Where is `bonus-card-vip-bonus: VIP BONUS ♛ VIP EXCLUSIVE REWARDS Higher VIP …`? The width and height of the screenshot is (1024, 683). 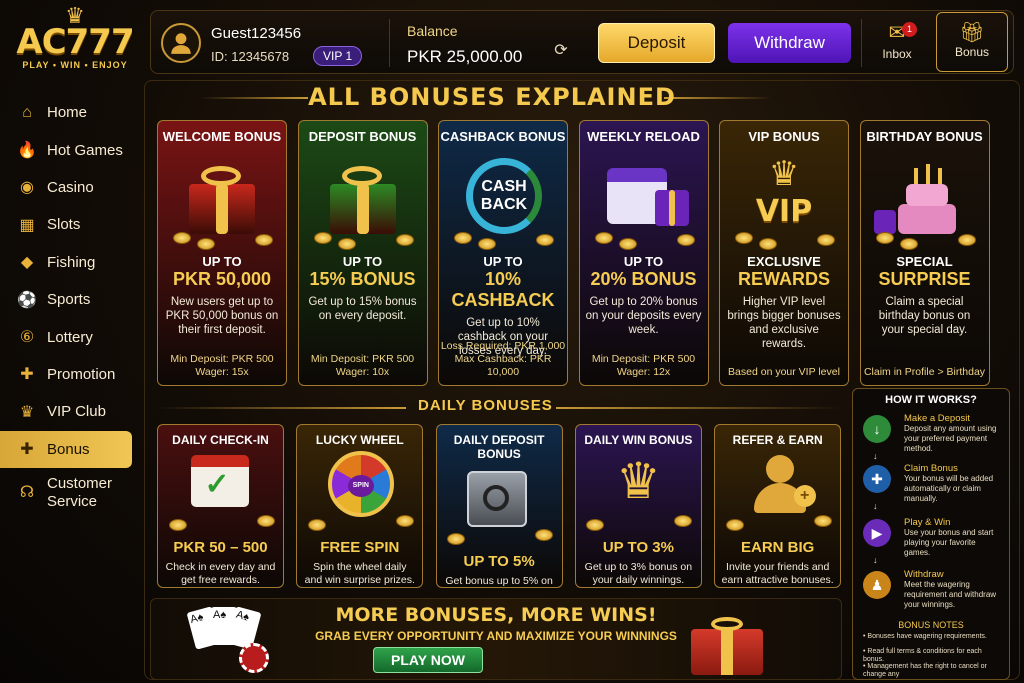
bonus-card-vip-bonus: VIP BONUS ♛ VIP EXCLUSIVE REWARDS Higher VIP … is located at coordinates (784, 253).